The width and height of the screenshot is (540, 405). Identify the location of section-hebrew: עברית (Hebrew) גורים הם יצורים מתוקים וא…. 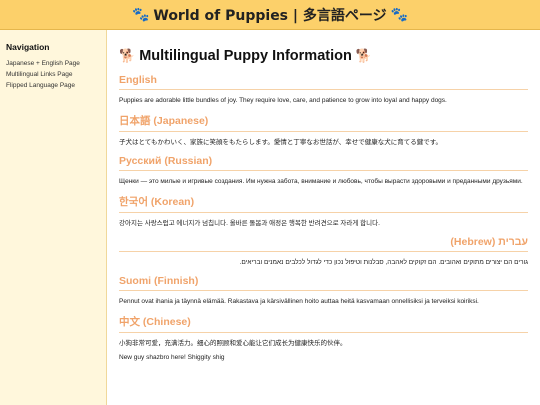
(323, 251).